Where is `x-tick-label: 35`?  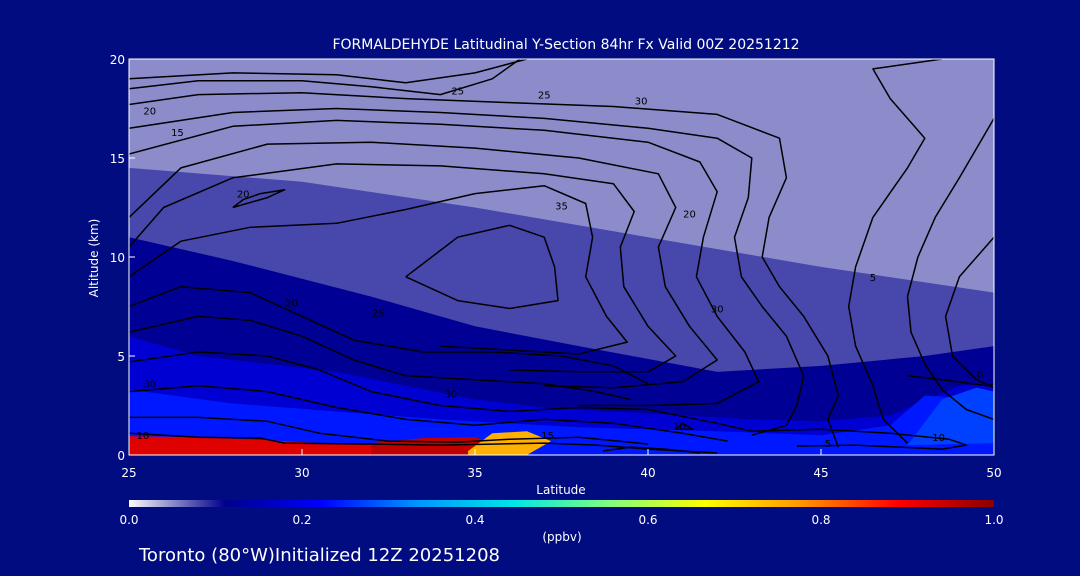
x-tick-label: 35 is located at coordinates (474, 473).